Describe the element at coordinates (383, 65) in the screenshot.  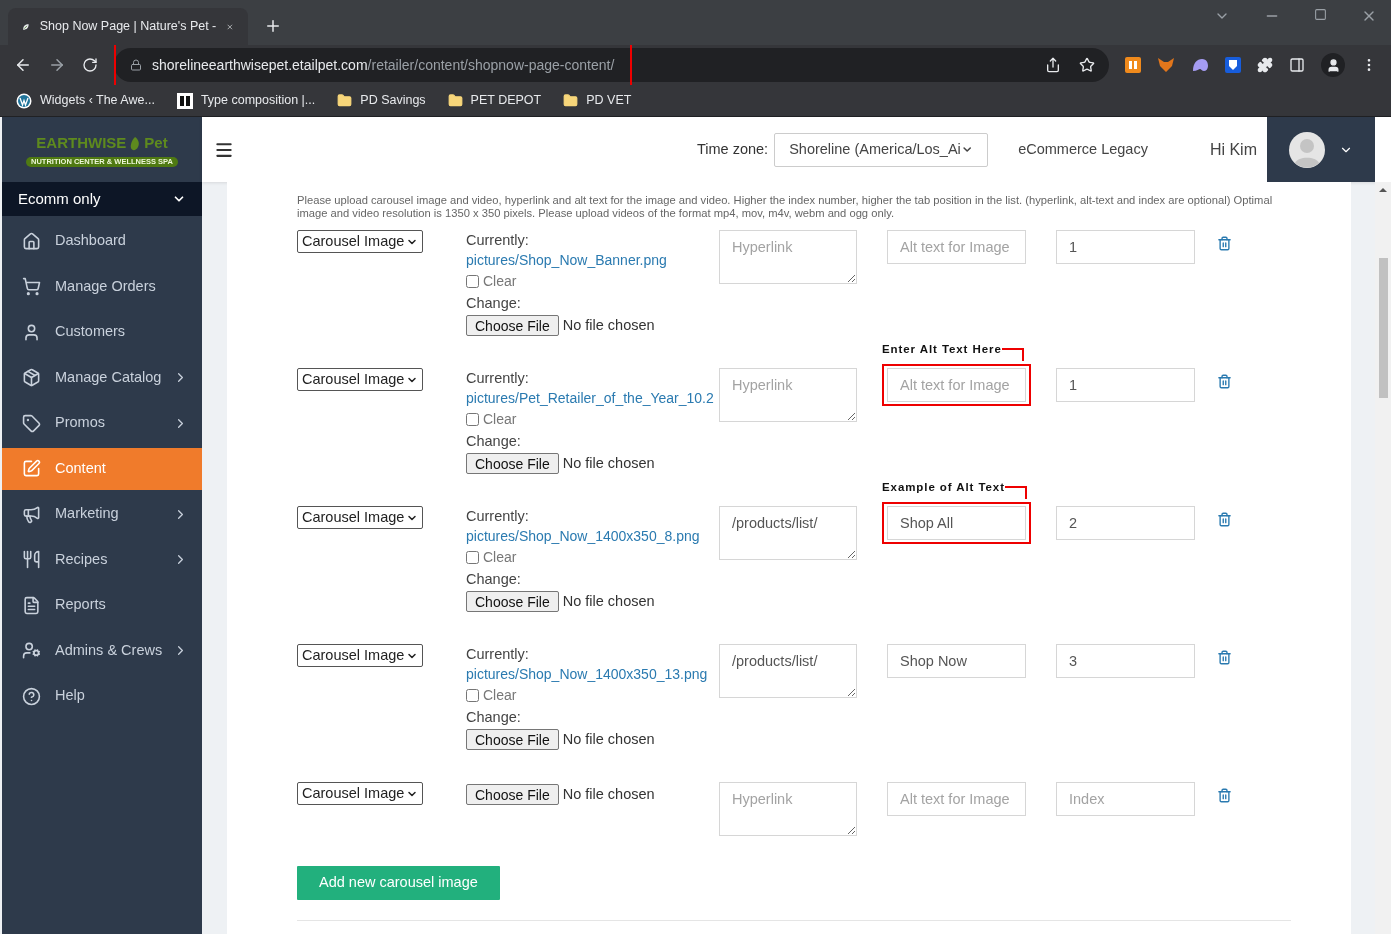
I see `url-text: shorelineearthwisepet.etailpet.com/retailer/content/shopnow-page-content/` at that location.